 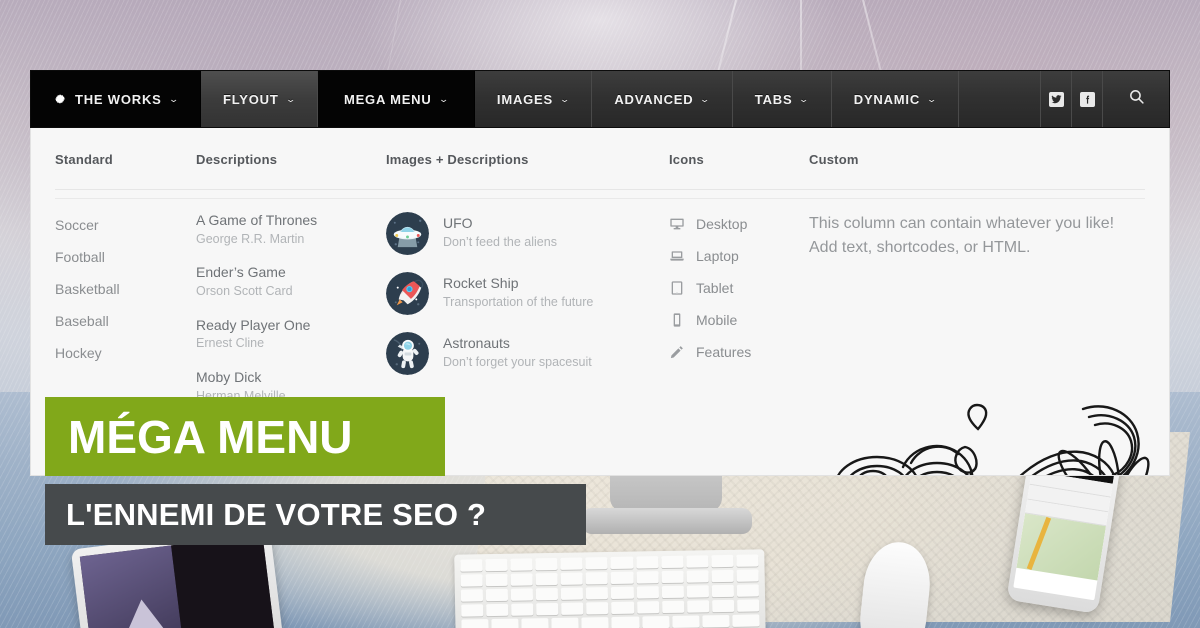 What do you see at coordinates (518, 301) in the screenshot?
I see `image-item-subtitle: Transportation of the future` at bounding box center [518, 301].